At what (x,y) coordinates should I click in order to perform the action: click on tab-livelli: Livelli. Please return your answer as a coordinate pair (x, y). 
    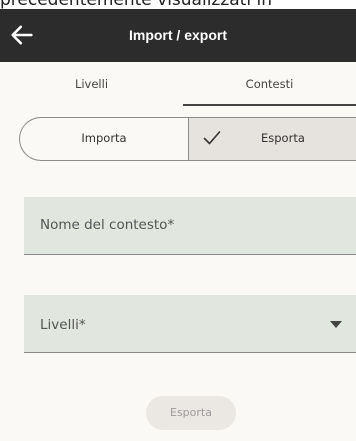
    Looking at the image, I should click on (91, 84).